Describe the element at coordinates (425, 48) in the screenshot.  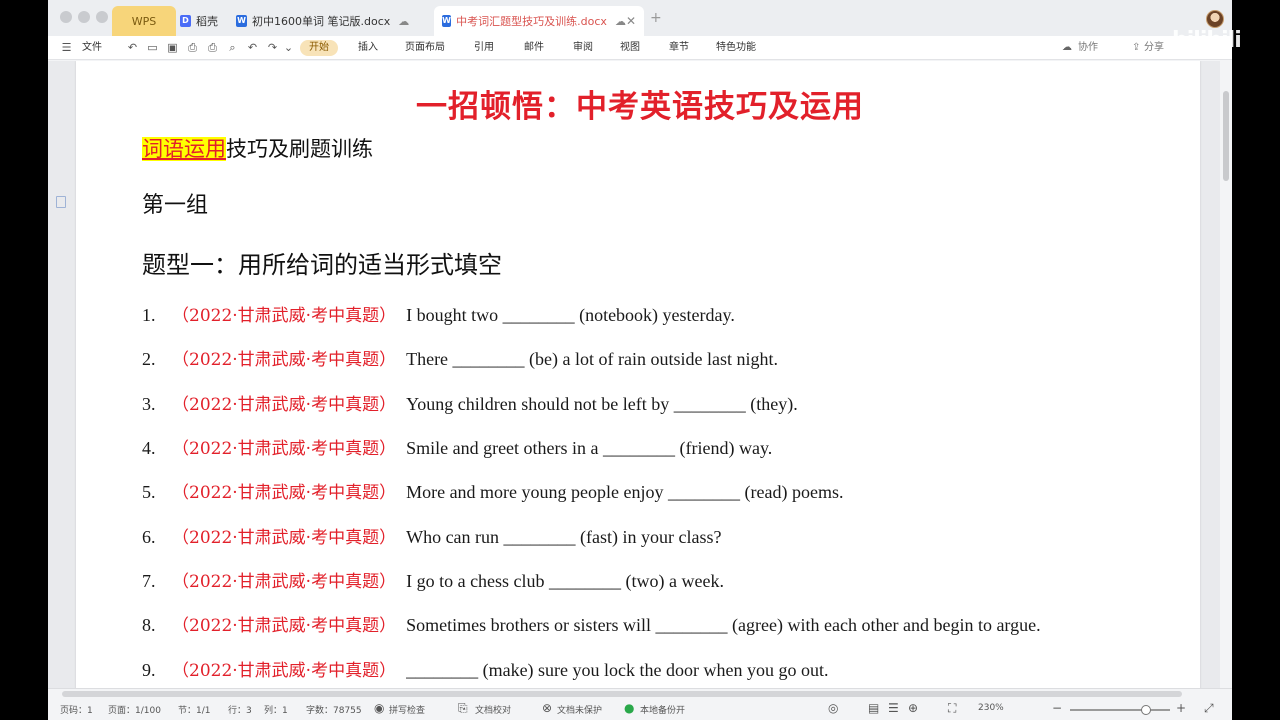
I see `menu-page-layout: 页面布局` at that location.